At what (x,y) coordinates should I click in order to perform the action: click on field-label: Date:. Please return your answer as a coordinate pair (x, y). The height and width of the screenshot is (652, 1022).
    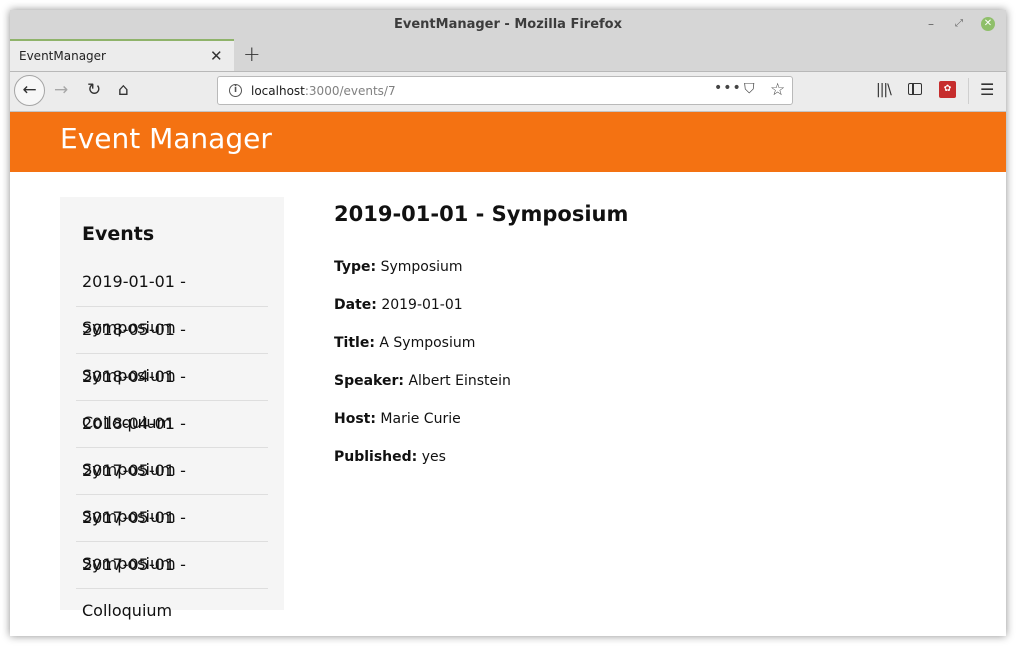
    Looking at the image, I should click on (355, 305).